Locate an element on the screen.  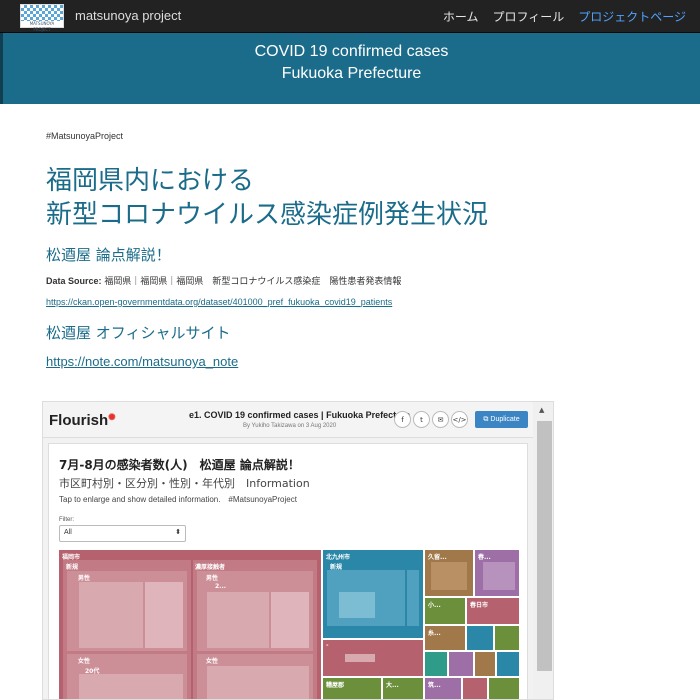
email-icon: ✉ is located at coordinates (440, 419).